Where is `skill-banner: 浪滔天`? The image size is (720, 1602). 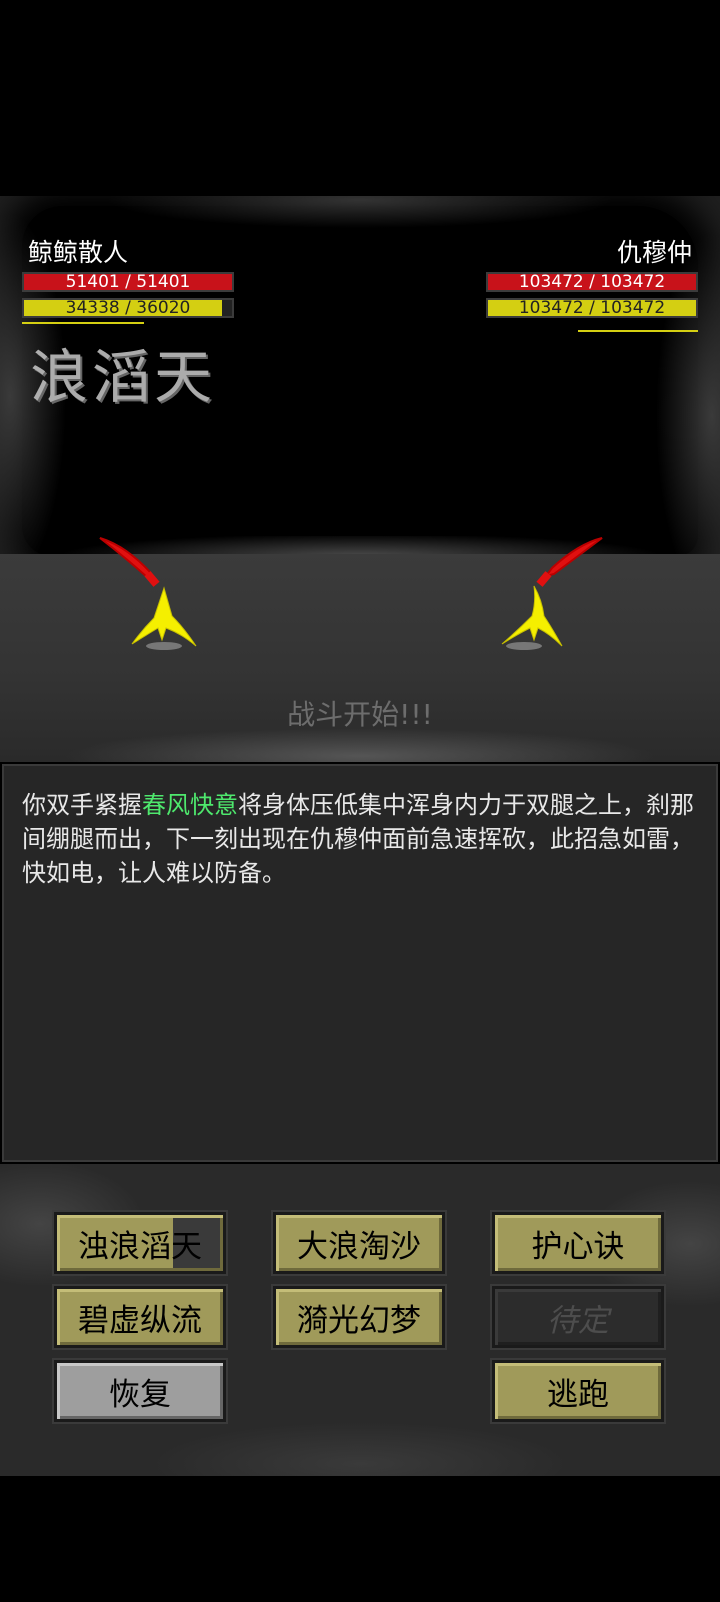
skill-banner: 浪滔天 is located at coordinates (123, 377).